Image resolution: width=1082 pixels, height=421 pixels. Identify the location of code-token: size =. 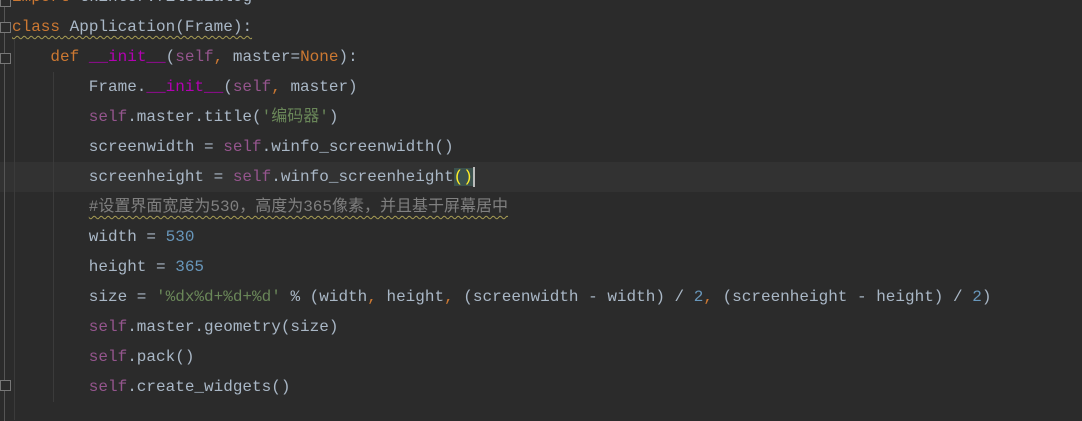
(122, 297).